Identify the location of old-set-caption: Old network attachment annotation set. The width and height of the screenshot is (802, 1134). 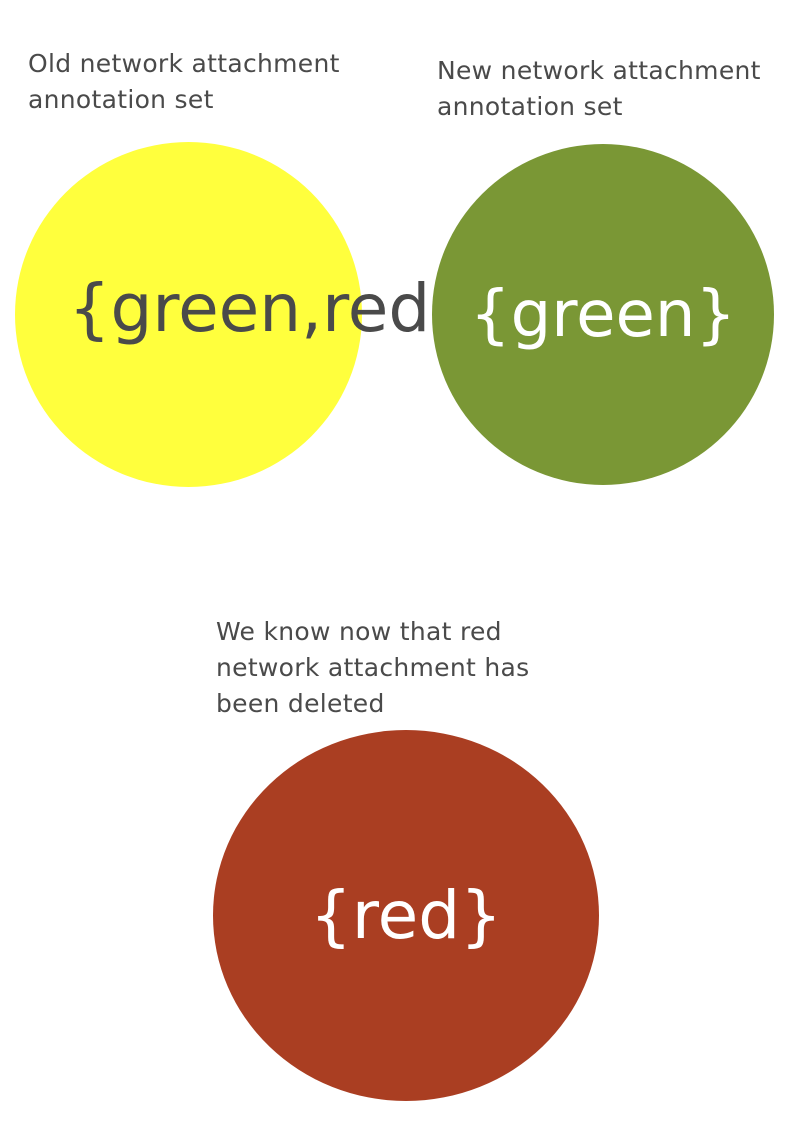
(184, 81).